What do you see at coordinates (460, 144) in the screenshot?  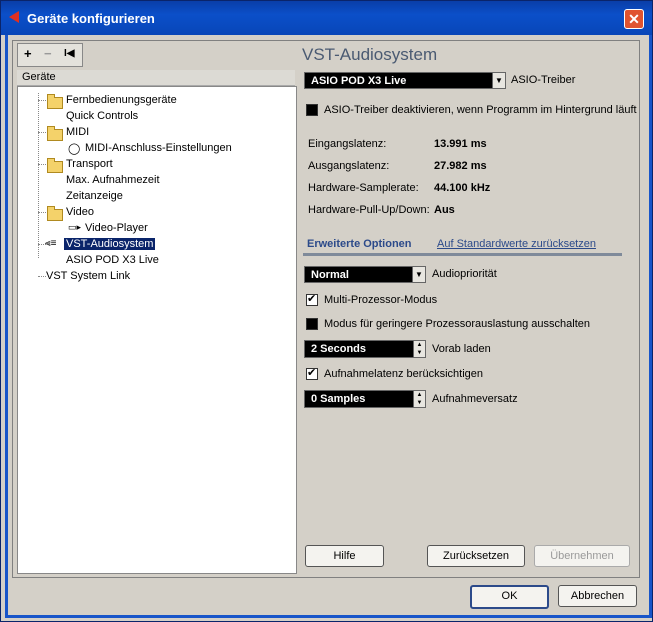 I see `input-latency-value: 13.991 ms` at bounding box center [460, 144].